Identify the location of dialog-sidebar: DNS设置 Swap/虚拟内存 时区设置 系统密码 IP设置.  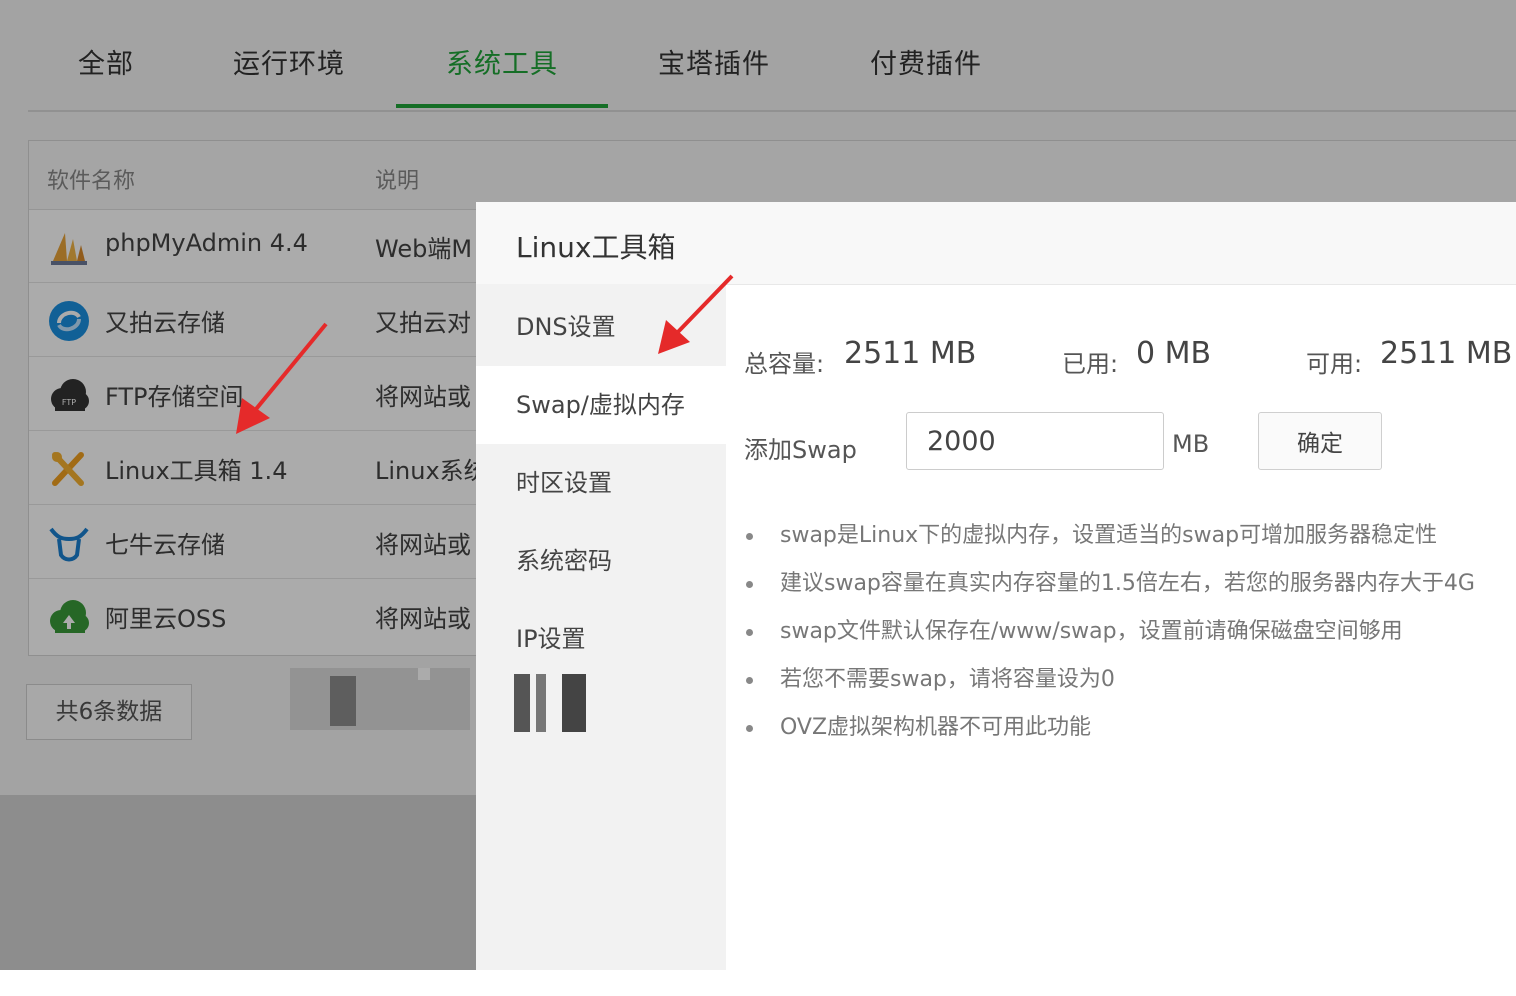
(601, 627).